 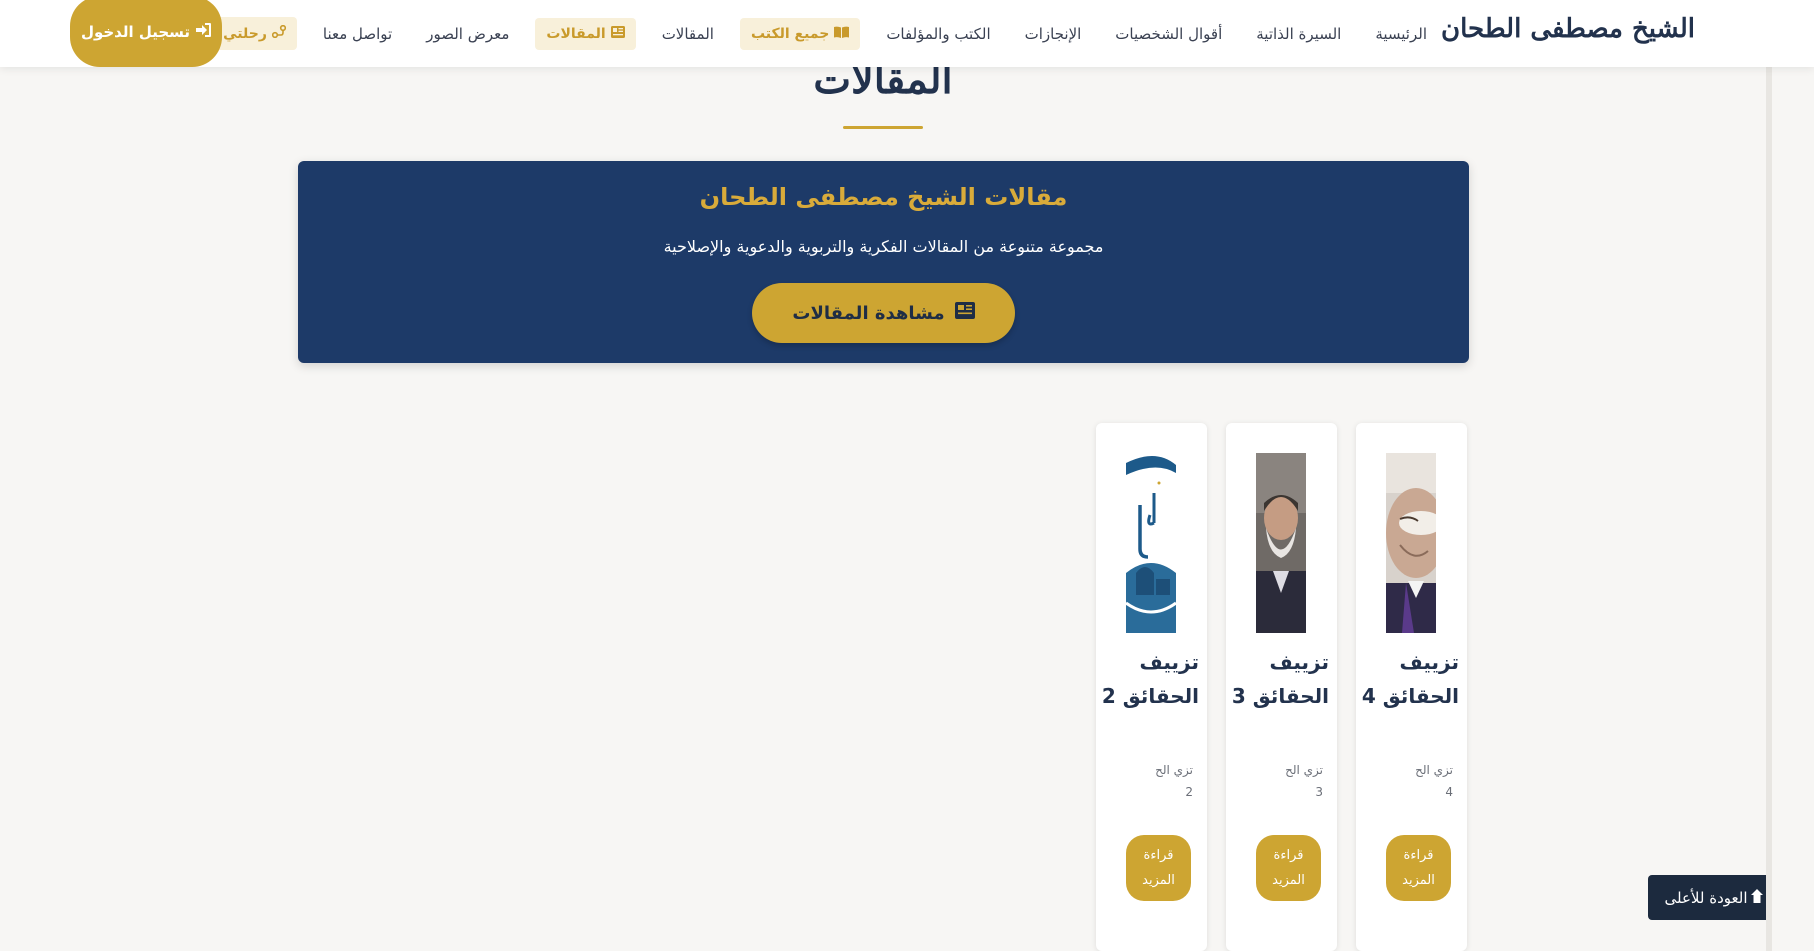 I want to click on page-scrollbar, so click(x=1790, y=475).